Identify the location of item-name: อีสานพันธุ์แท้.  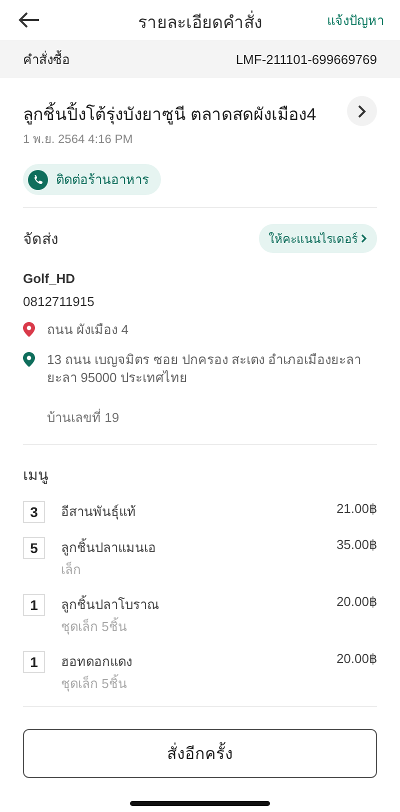
(99, 512).